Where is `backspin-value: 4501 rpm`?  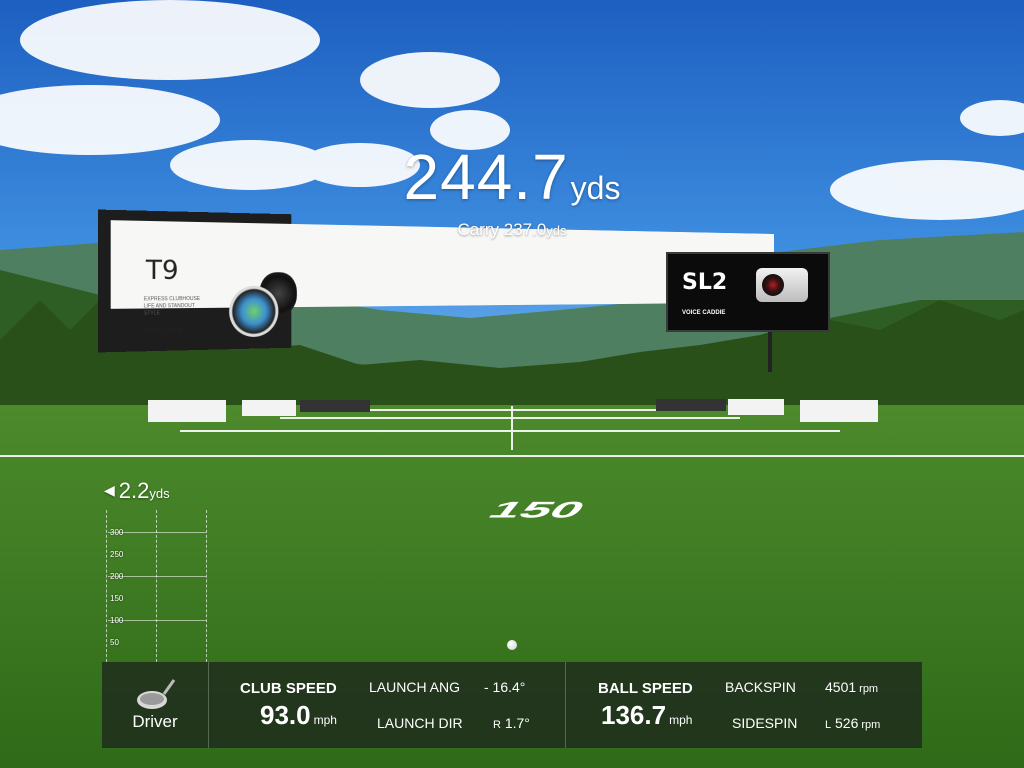
backspin-value: 4501 rpm is located at coordinates (851, 687).